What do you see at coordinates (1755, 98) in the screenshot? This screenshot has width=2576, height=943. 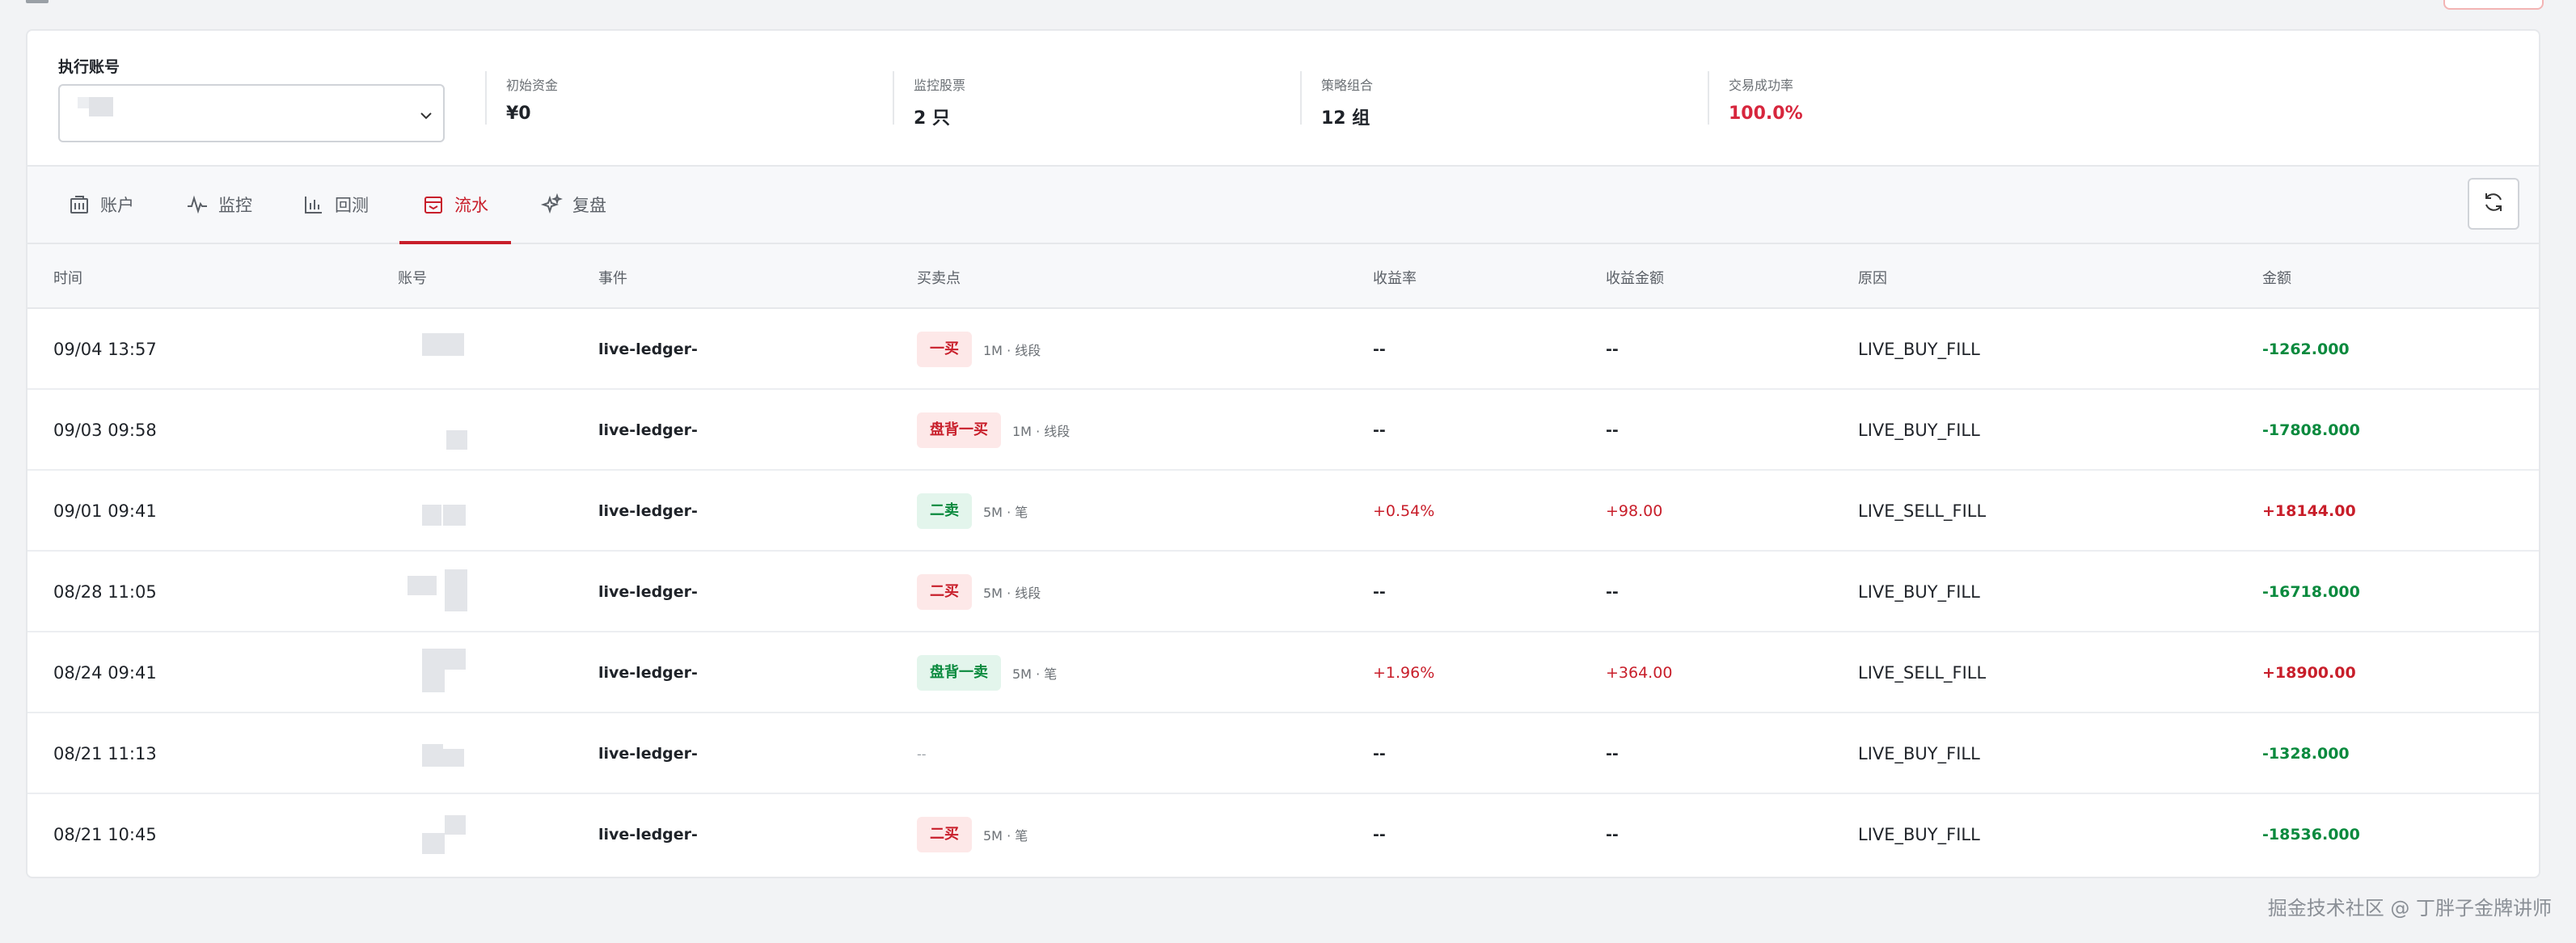 I see `stat-success-rate: 交易成功率 100.0%` at bounding box center [1755, 98].